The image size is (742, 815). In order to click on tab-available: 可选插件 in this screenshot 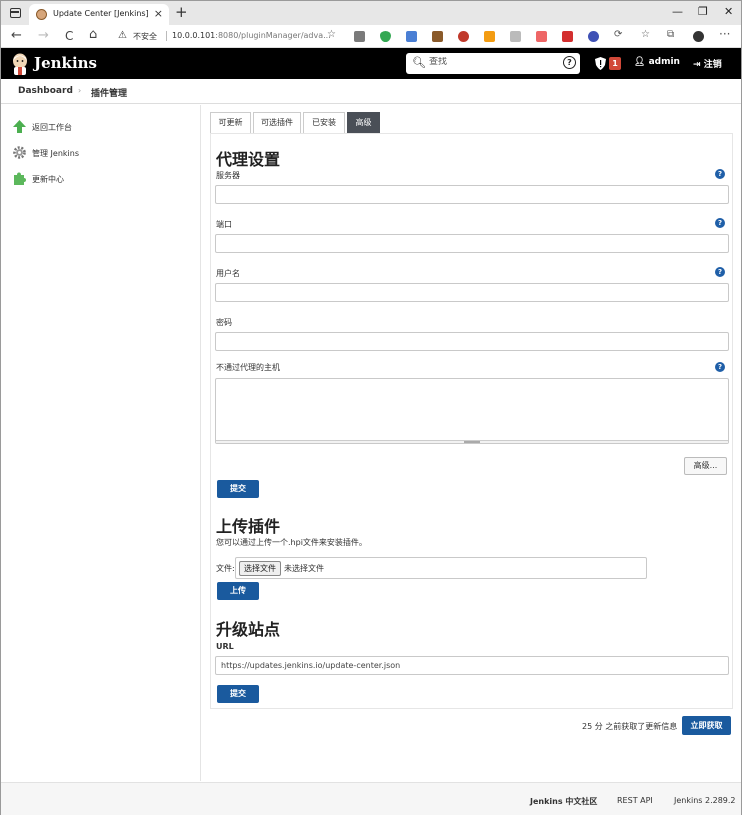, I will do `click(277, 122)`.